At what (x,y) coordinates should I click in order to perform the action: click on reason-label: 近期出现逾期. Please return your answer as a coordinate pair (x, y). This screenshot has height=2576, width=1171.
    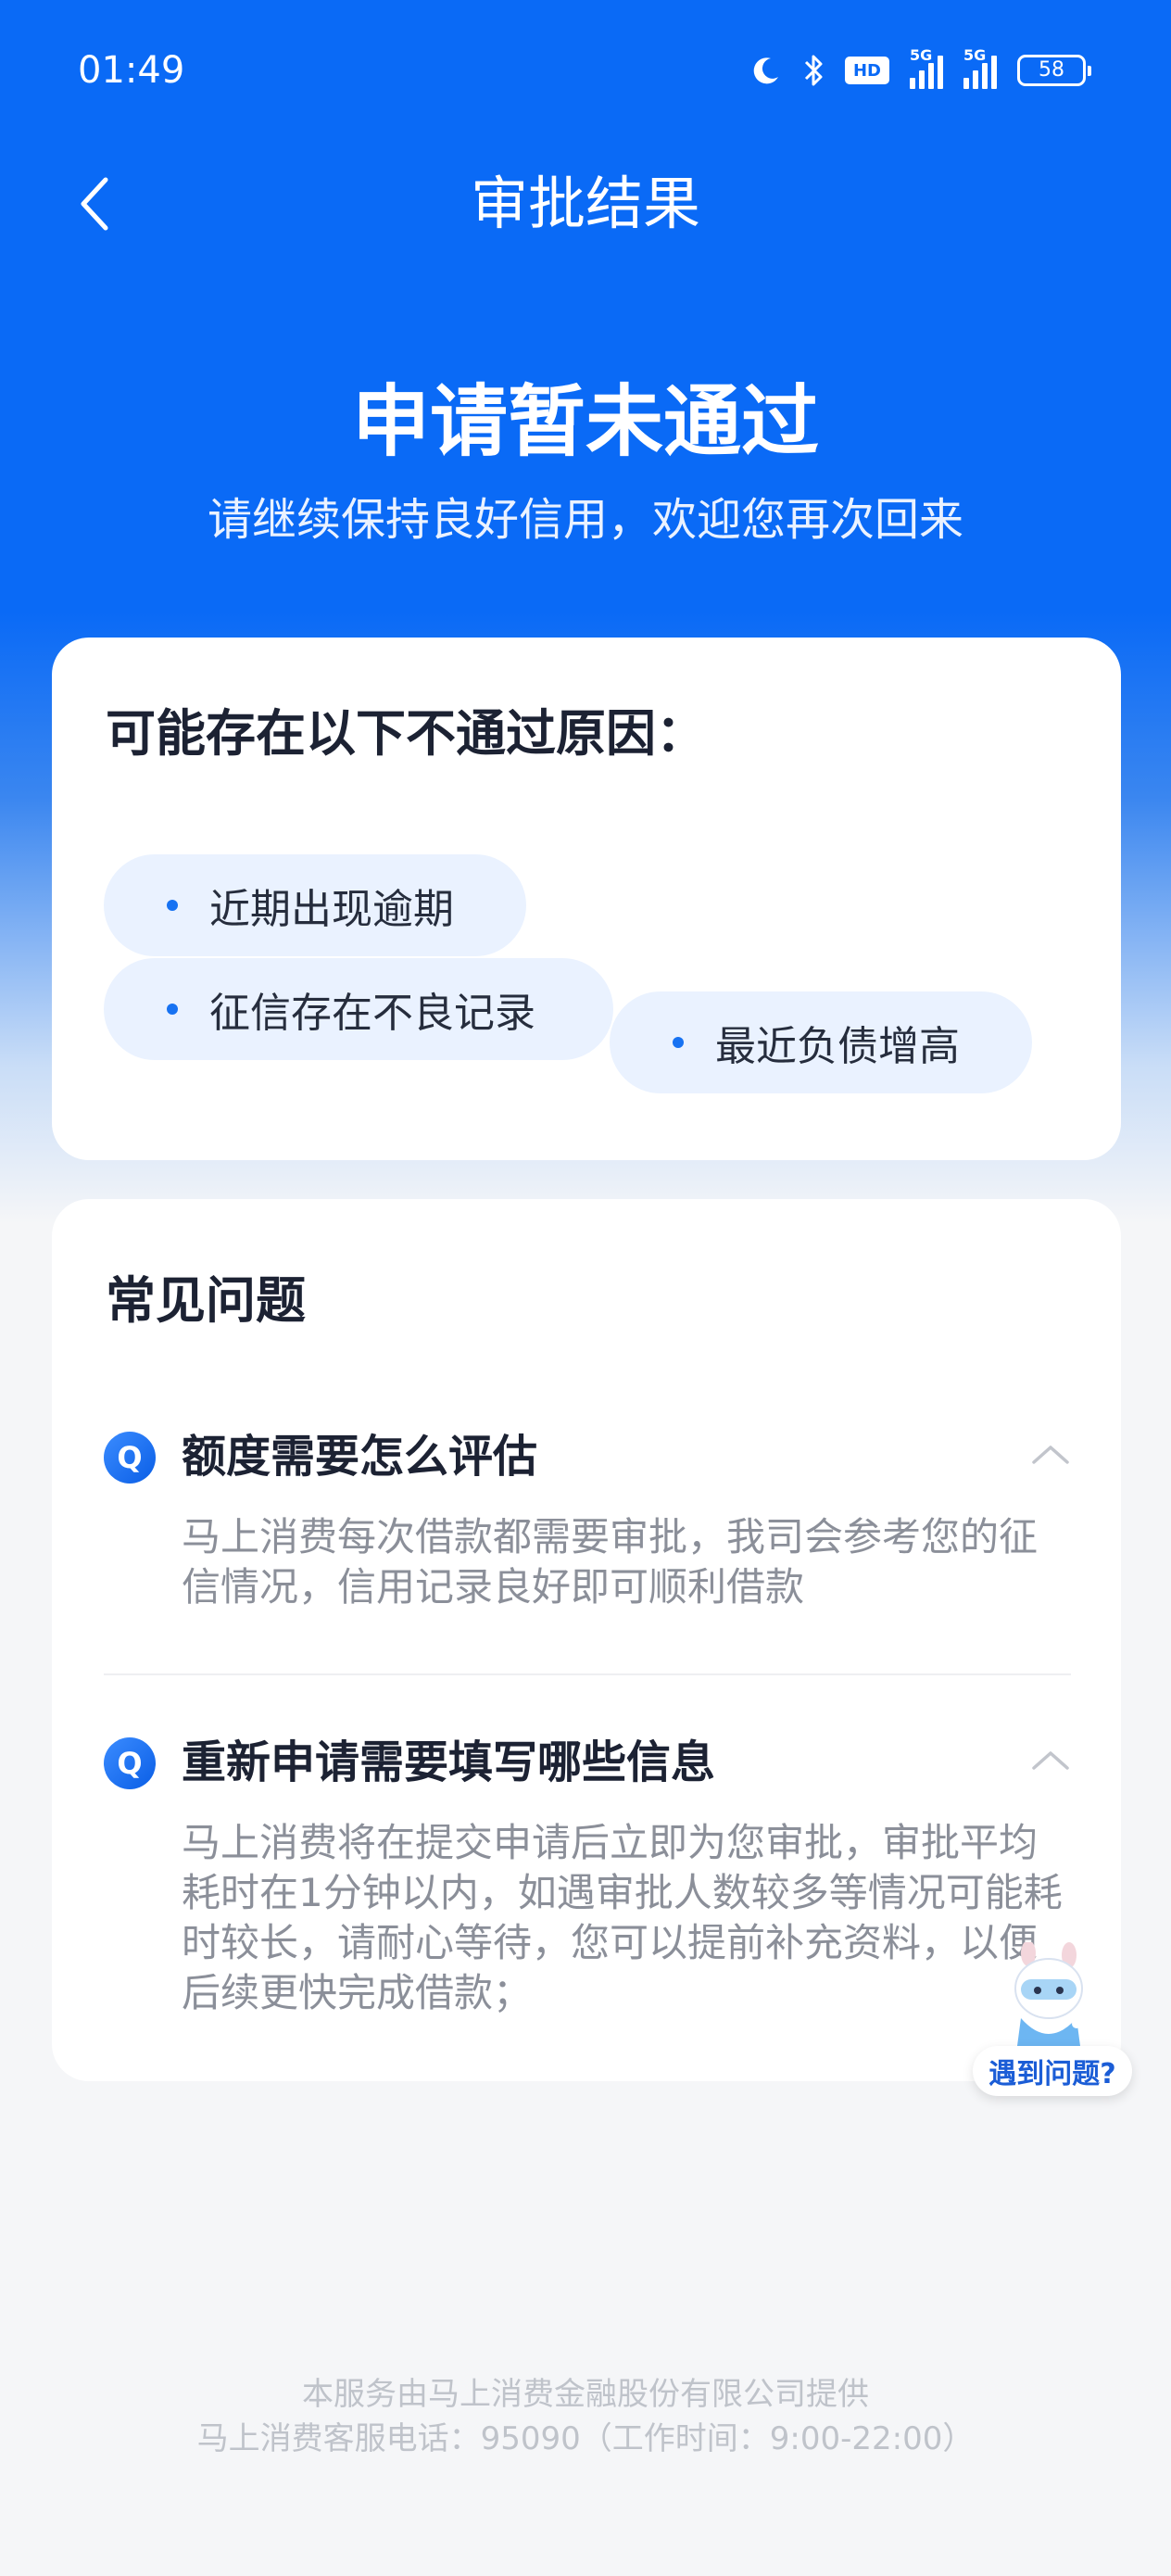
    Looking at the image, I should click on (331, 910).